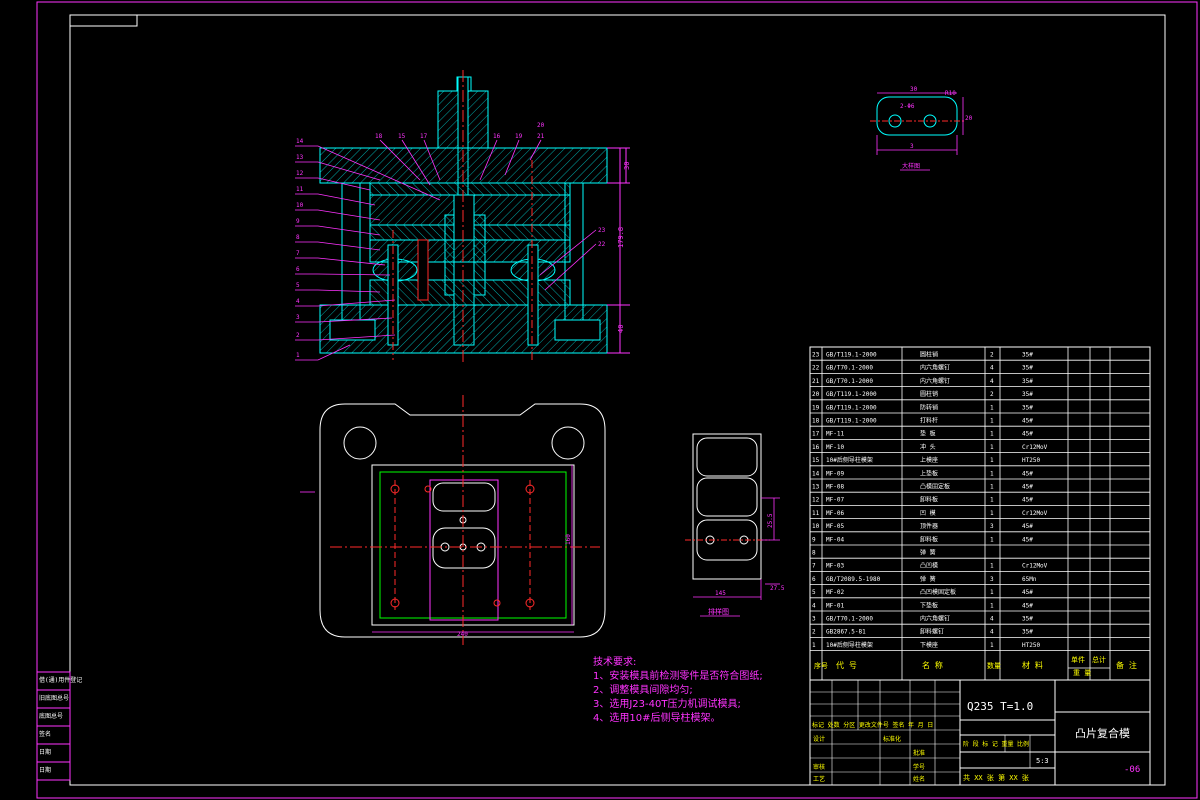  I want to click on blank-part-view: 30 R10 2-Φ6 20 3 大样图, so click(921, 128).